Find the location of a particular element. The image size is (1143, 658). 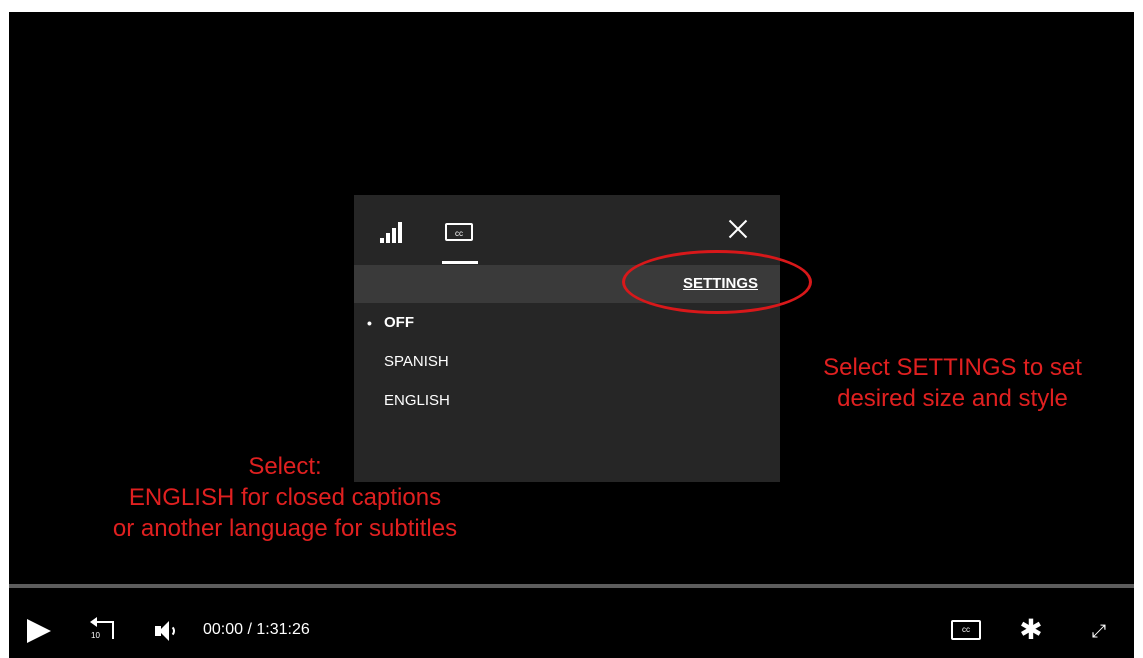

annotation-line: Select: is located at coordinates (285, 466).